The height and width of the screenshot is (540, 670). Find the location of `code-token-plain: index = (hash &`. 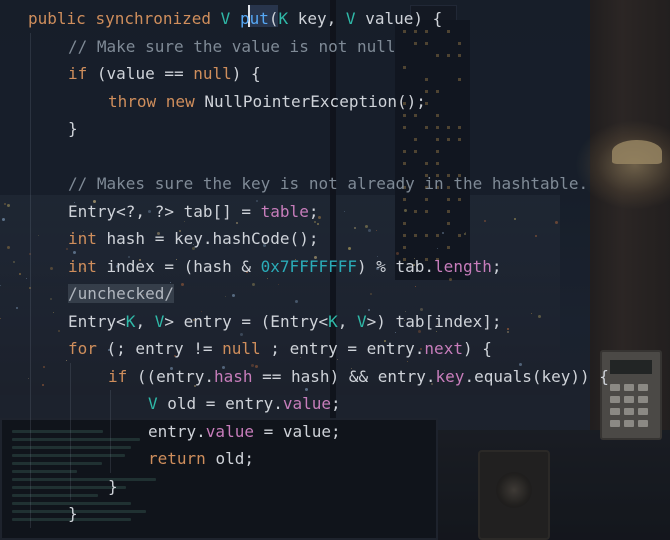

code-token-plain: index = (hash & is located at coordinates (183, 266).